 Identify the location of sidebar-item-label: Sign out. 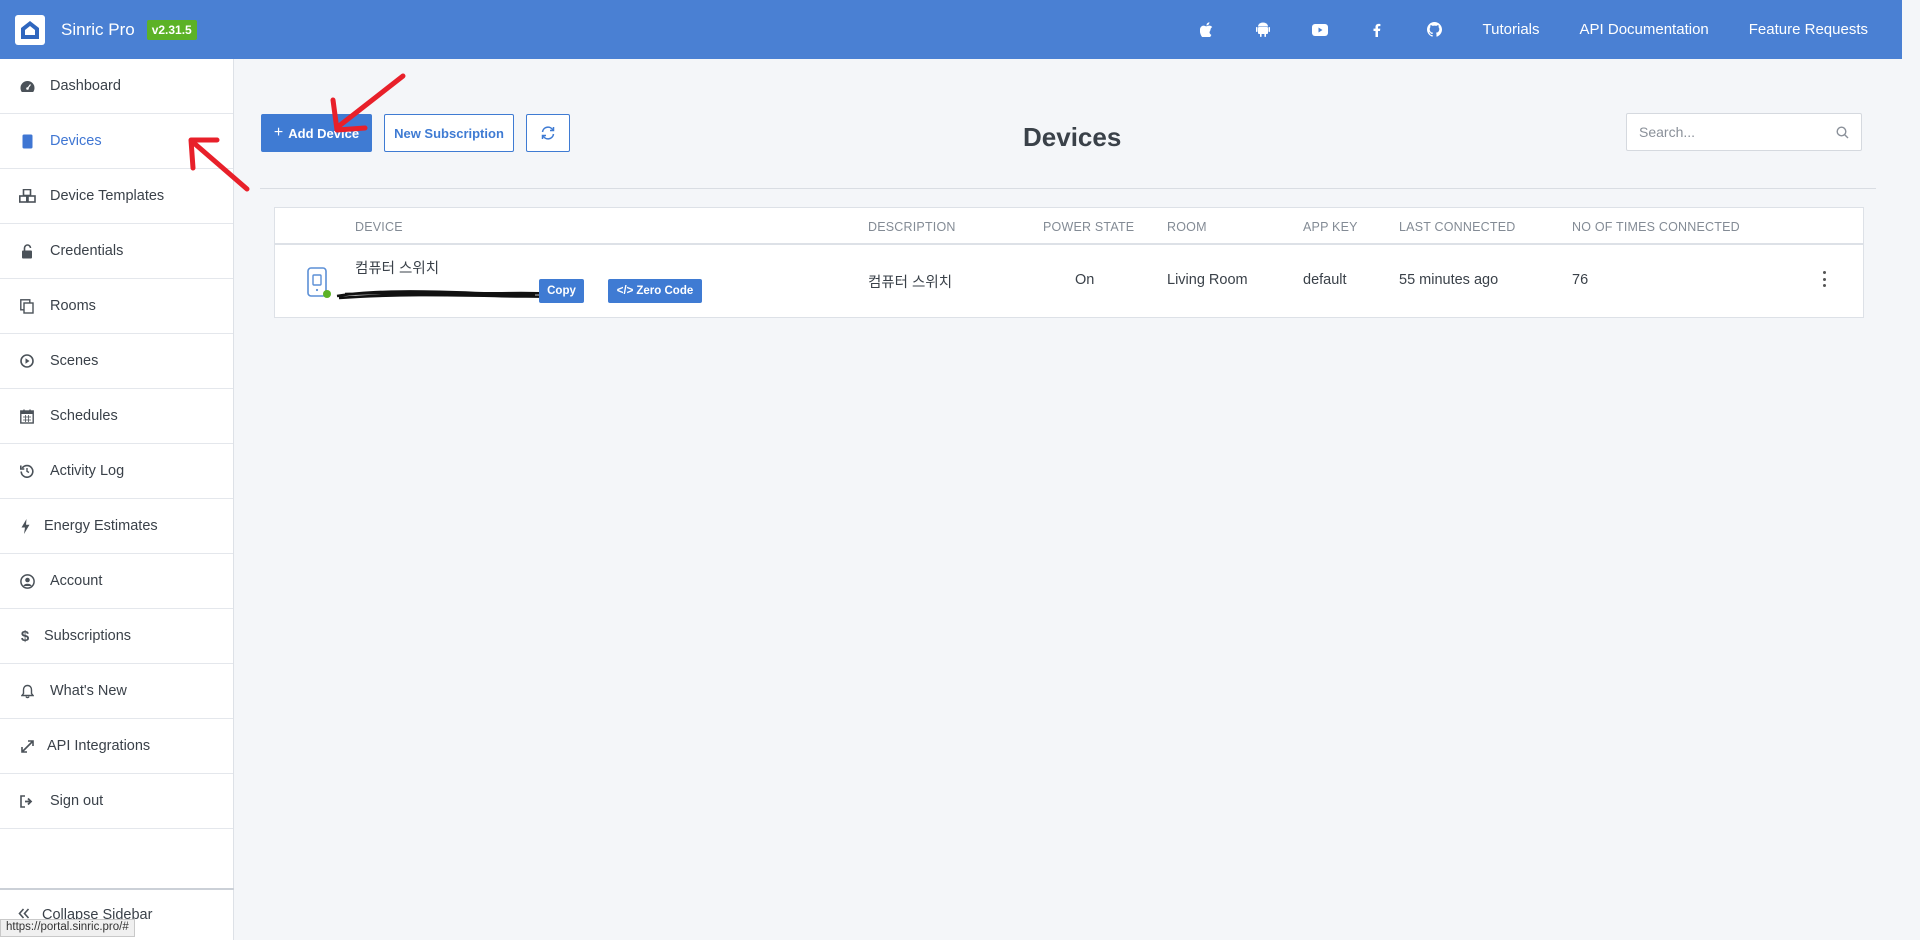
(77, 801).